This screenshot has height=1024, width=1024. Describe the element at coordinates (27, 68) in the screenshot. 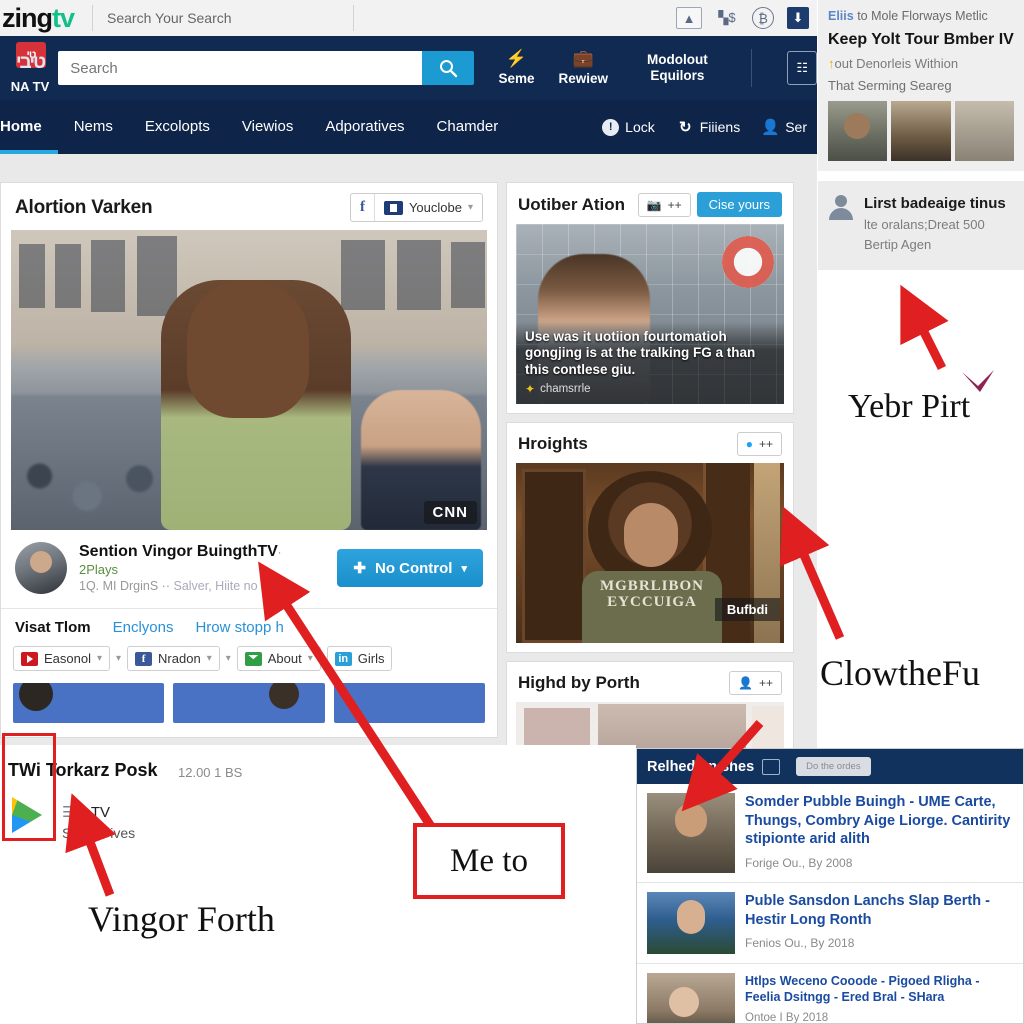

I see `channel-logo: טי טיבי NA TV` at that location.